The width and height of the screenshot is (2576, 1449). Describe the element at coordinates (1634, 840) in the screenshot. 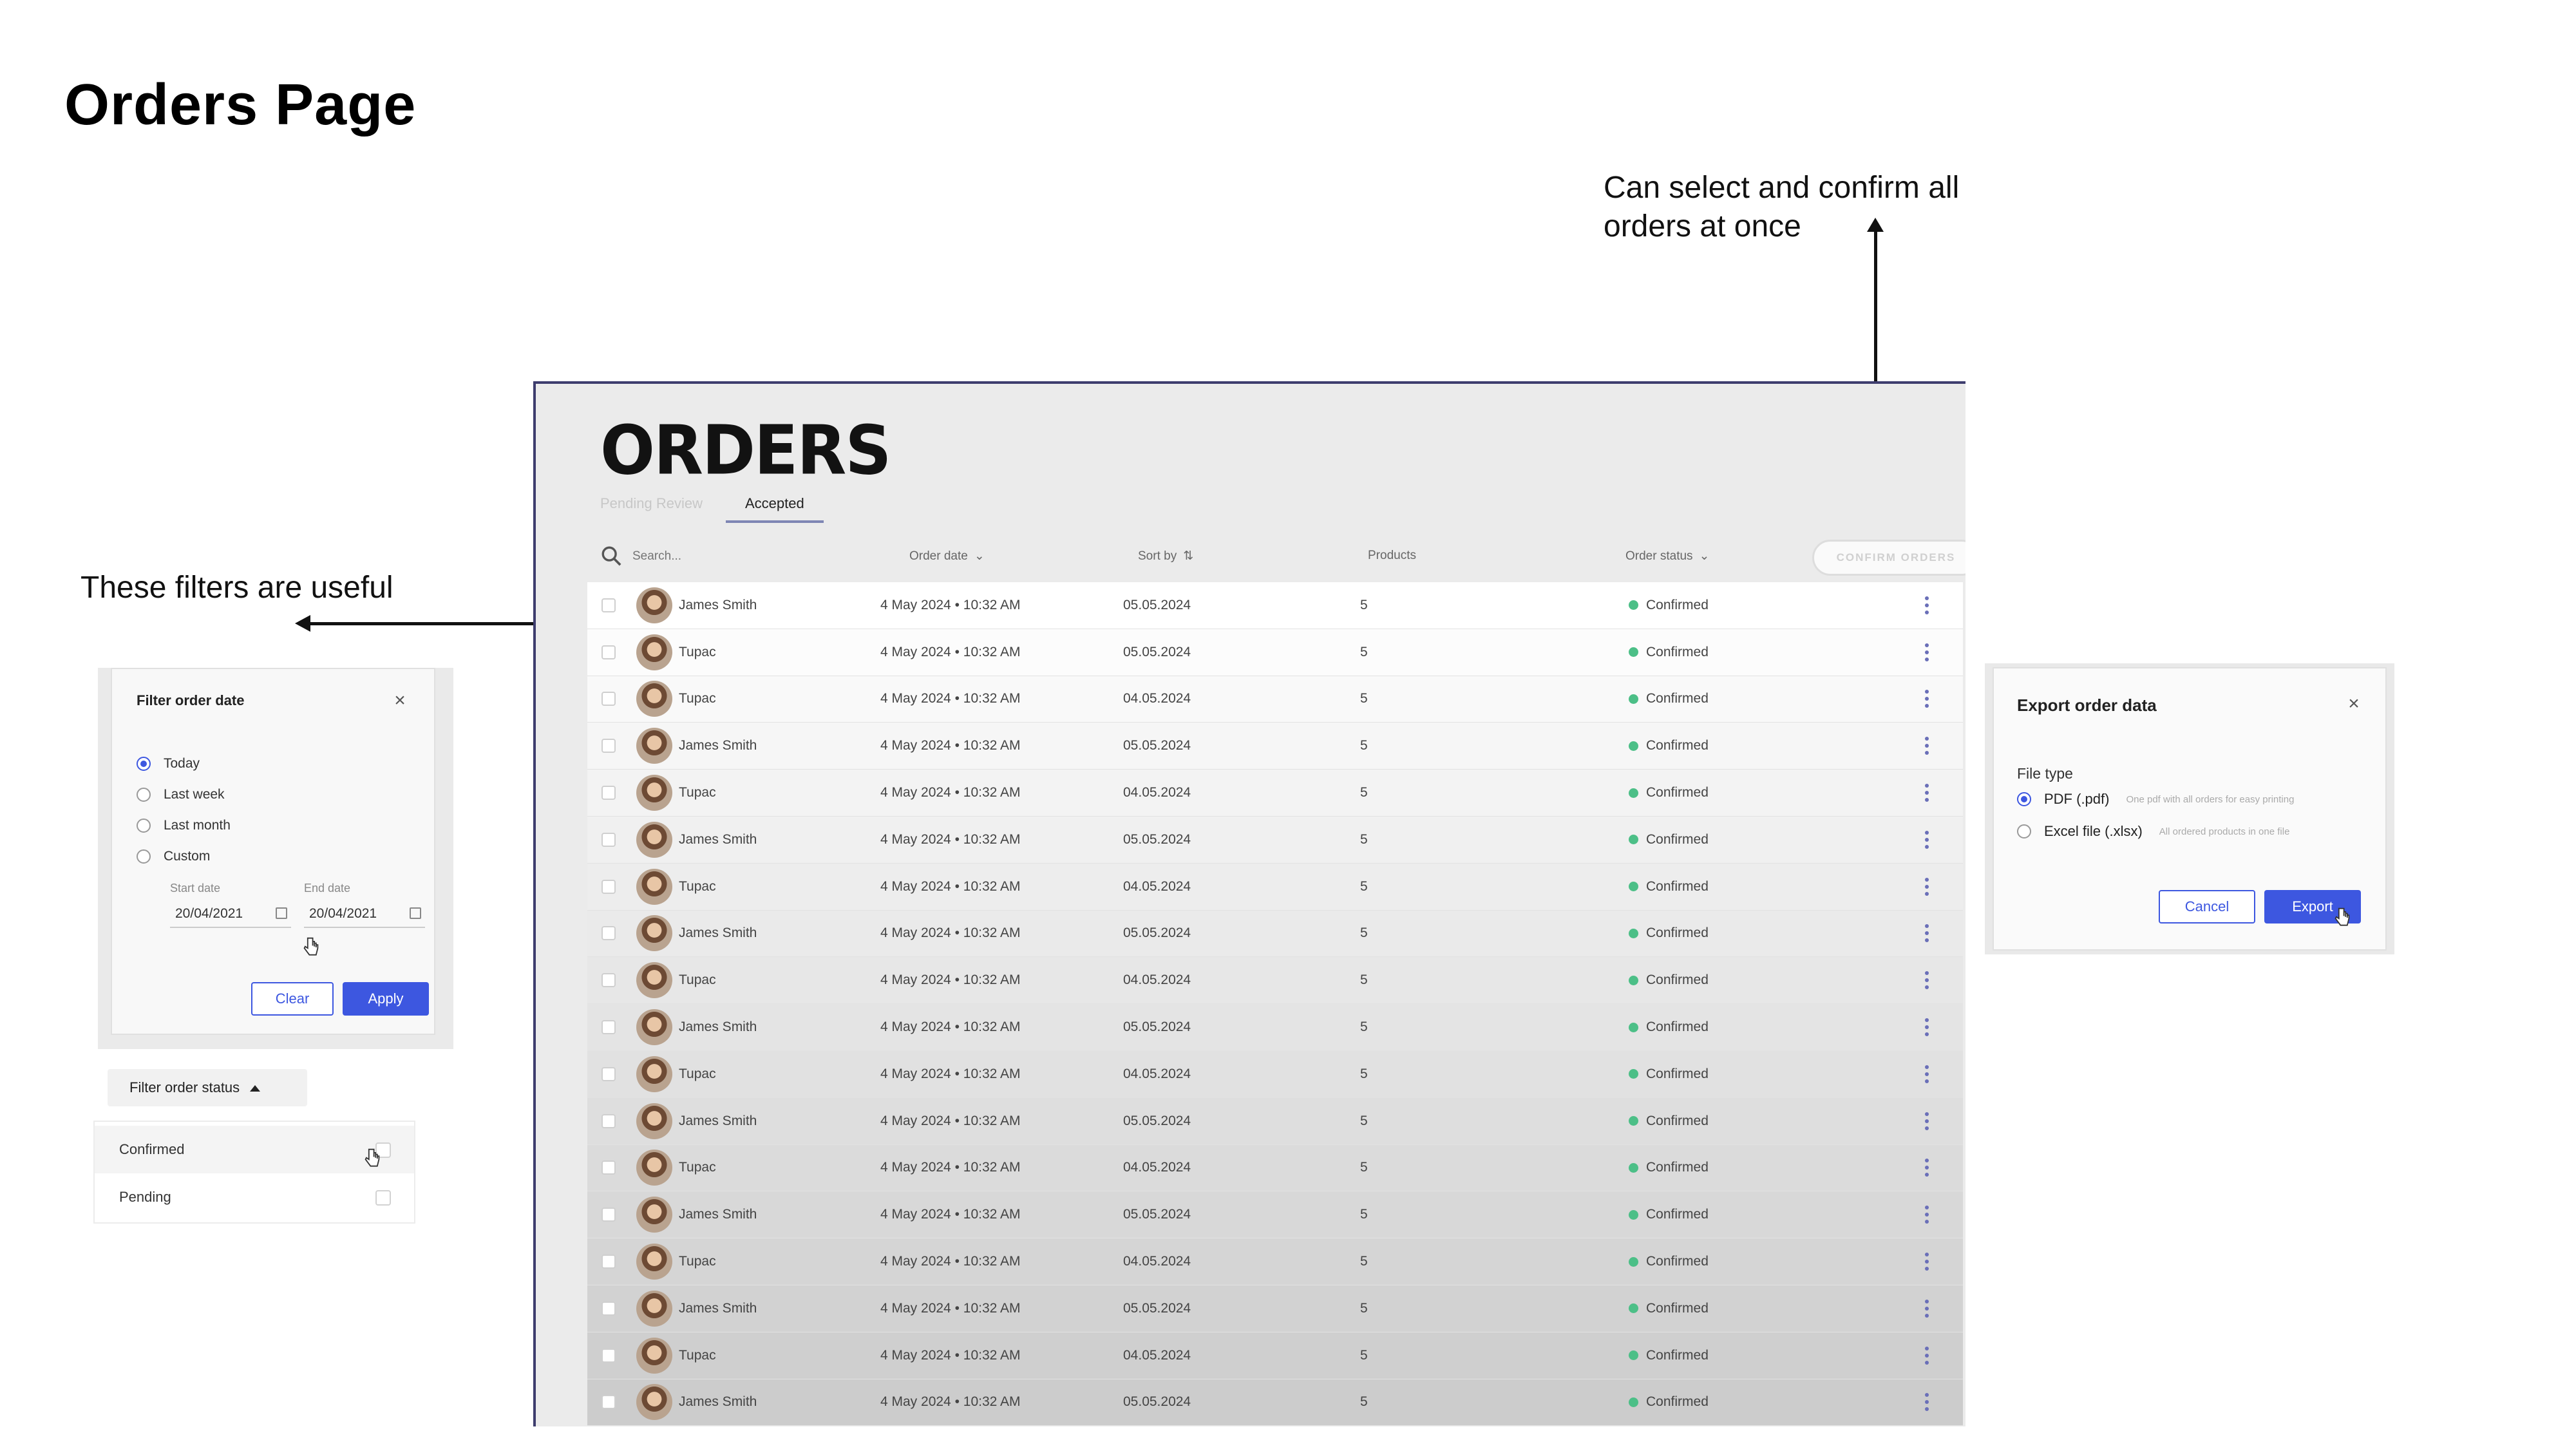

I see `status-dot-icon` at that location.